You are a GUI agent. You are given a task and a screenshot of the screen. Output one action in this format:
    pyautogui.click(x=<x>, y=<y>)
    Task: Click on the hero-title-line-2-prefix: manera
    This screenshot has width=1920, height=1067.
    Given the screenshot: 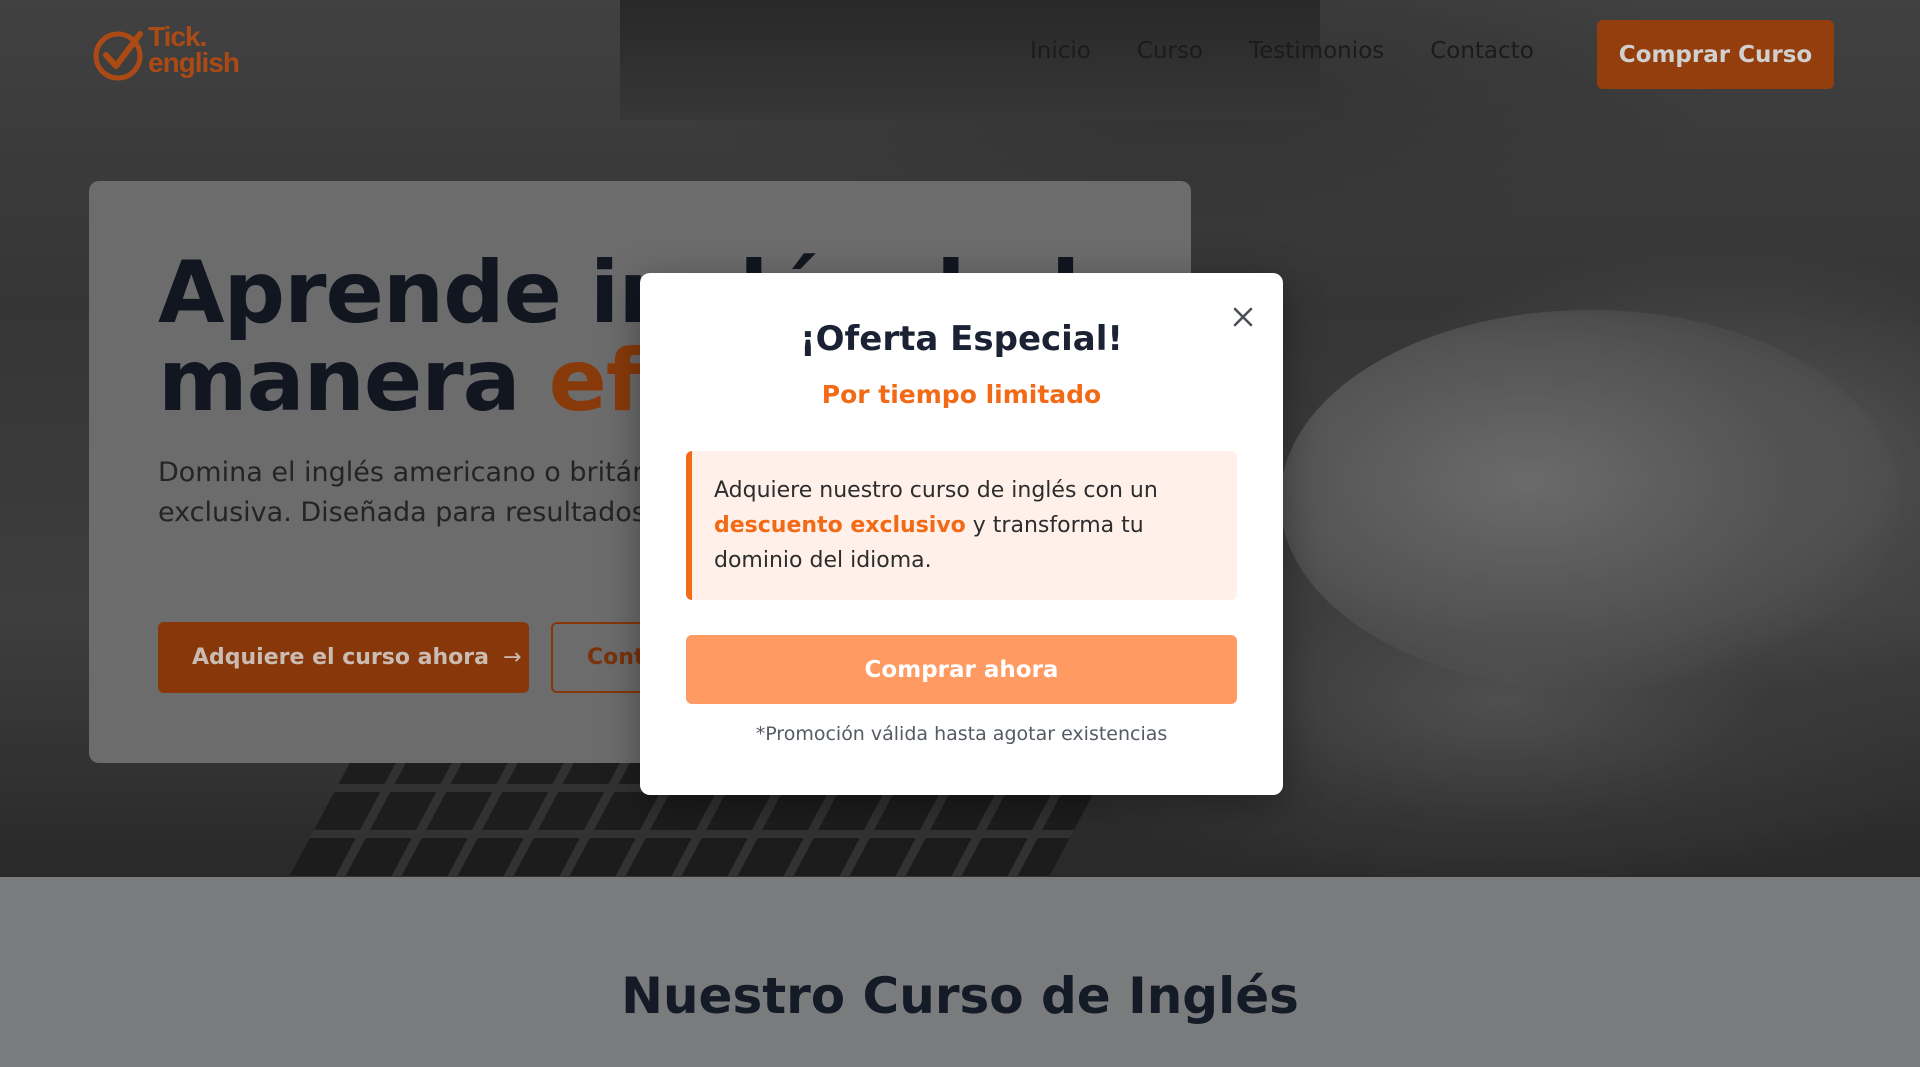 What is the action you would take?
    pyautogui.click(x=353, y=381)
    